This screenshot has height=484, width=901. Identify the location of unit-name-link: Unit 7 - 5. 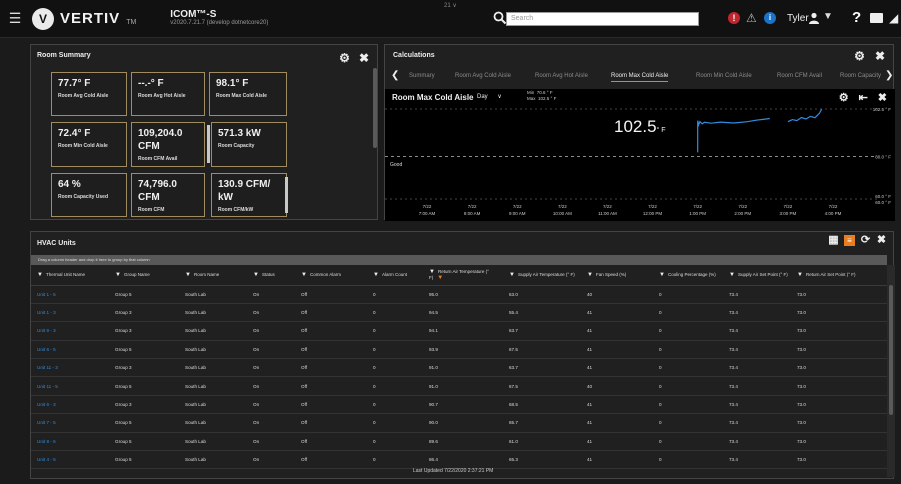
(70, 423).